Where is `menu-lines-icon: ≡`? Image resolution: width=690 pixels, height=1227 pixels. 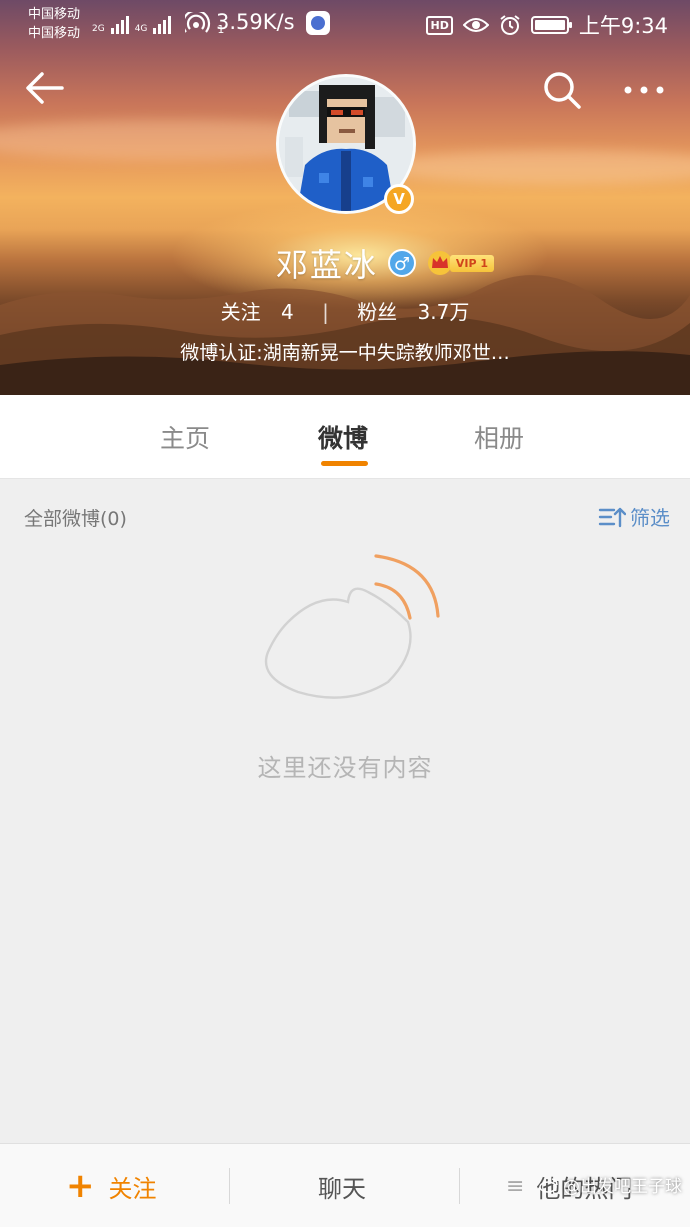 menu-lines-icon: ≡ is located at coordinates (515, 1186).